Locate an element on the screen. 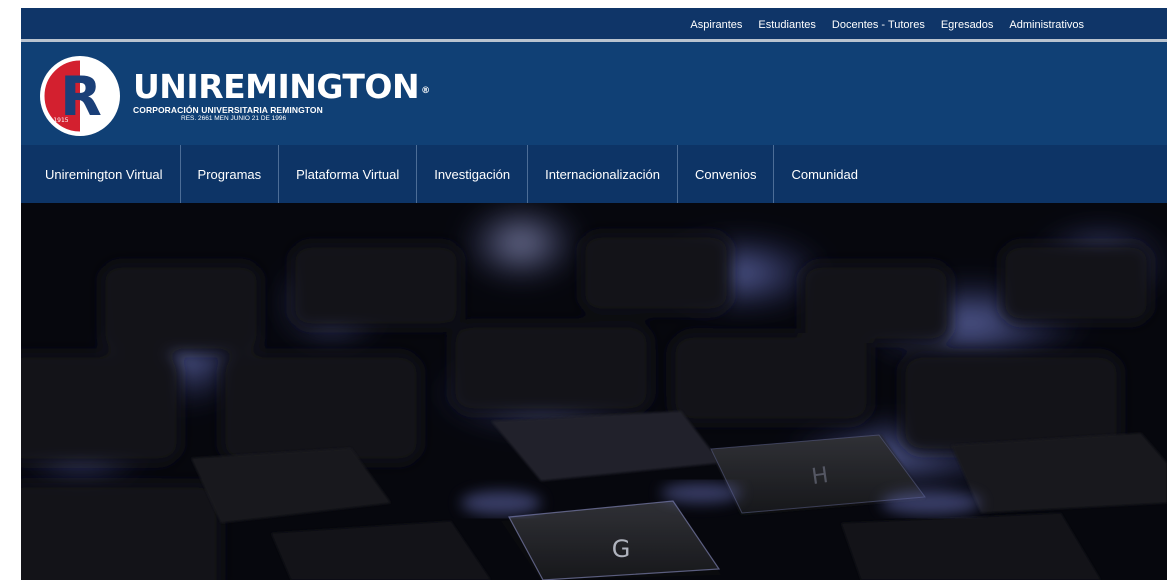 This screenshot has width=1167, height=580. nav-item-programas: Programas is located at coordinates (230, 174).